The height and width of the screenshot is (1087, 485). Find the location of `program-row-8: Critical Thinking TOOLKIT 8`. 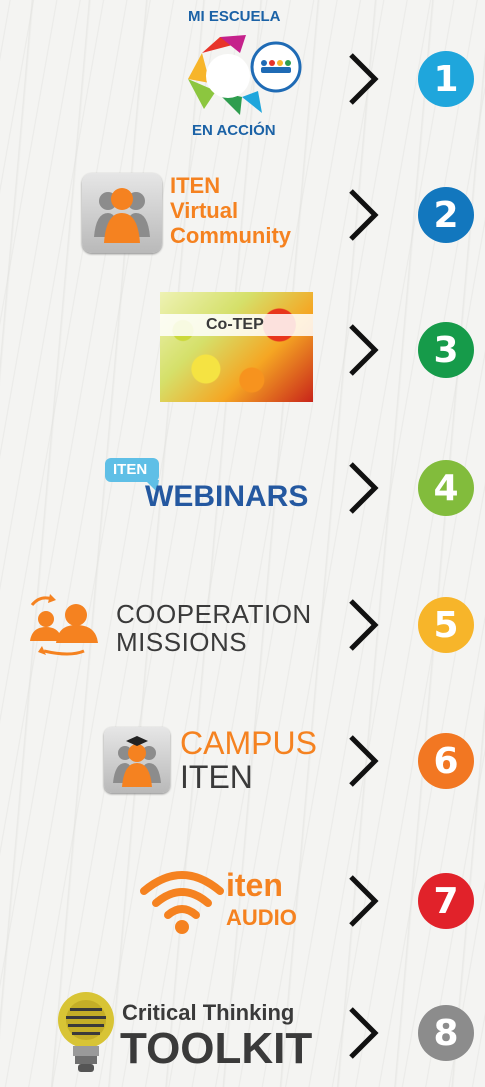

program-row-8: Critical Thinking TOOLKIT 8 is located at coordinates (242, 1035).